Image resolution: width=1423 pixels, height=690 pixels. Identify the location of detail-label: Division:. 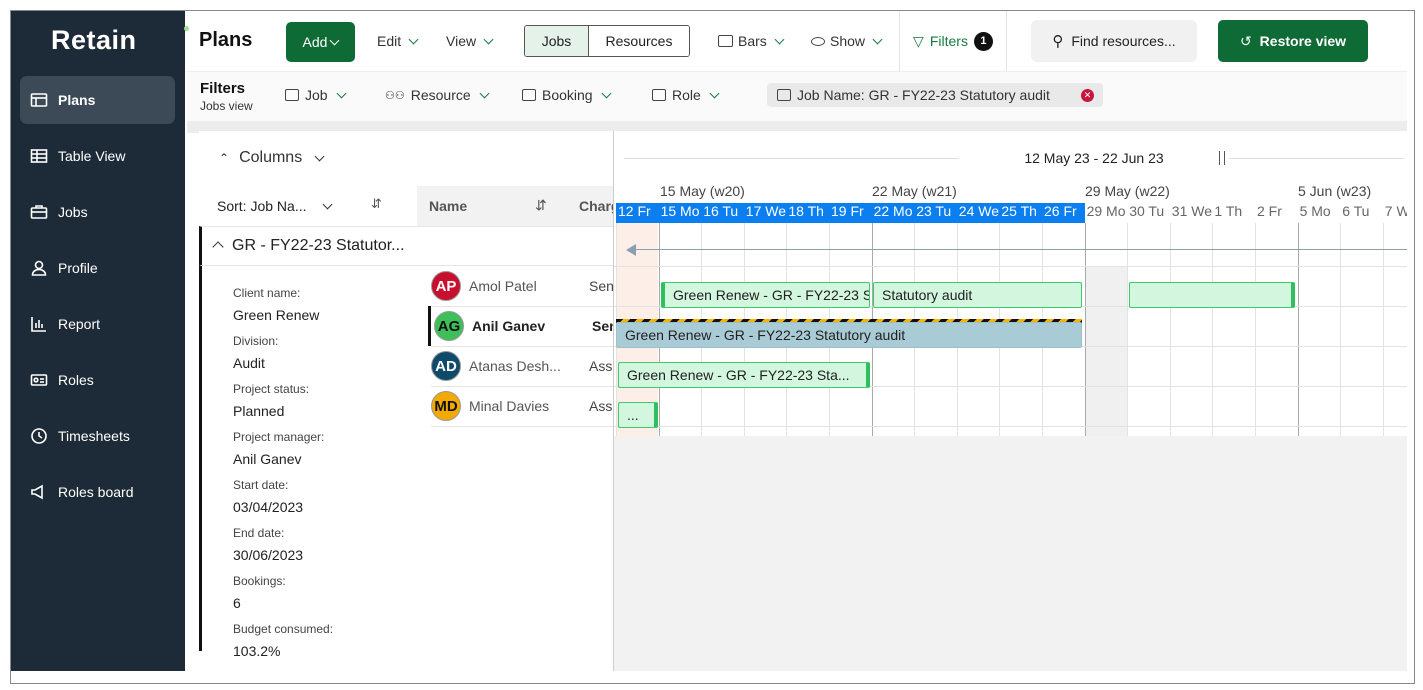
(256, 341).